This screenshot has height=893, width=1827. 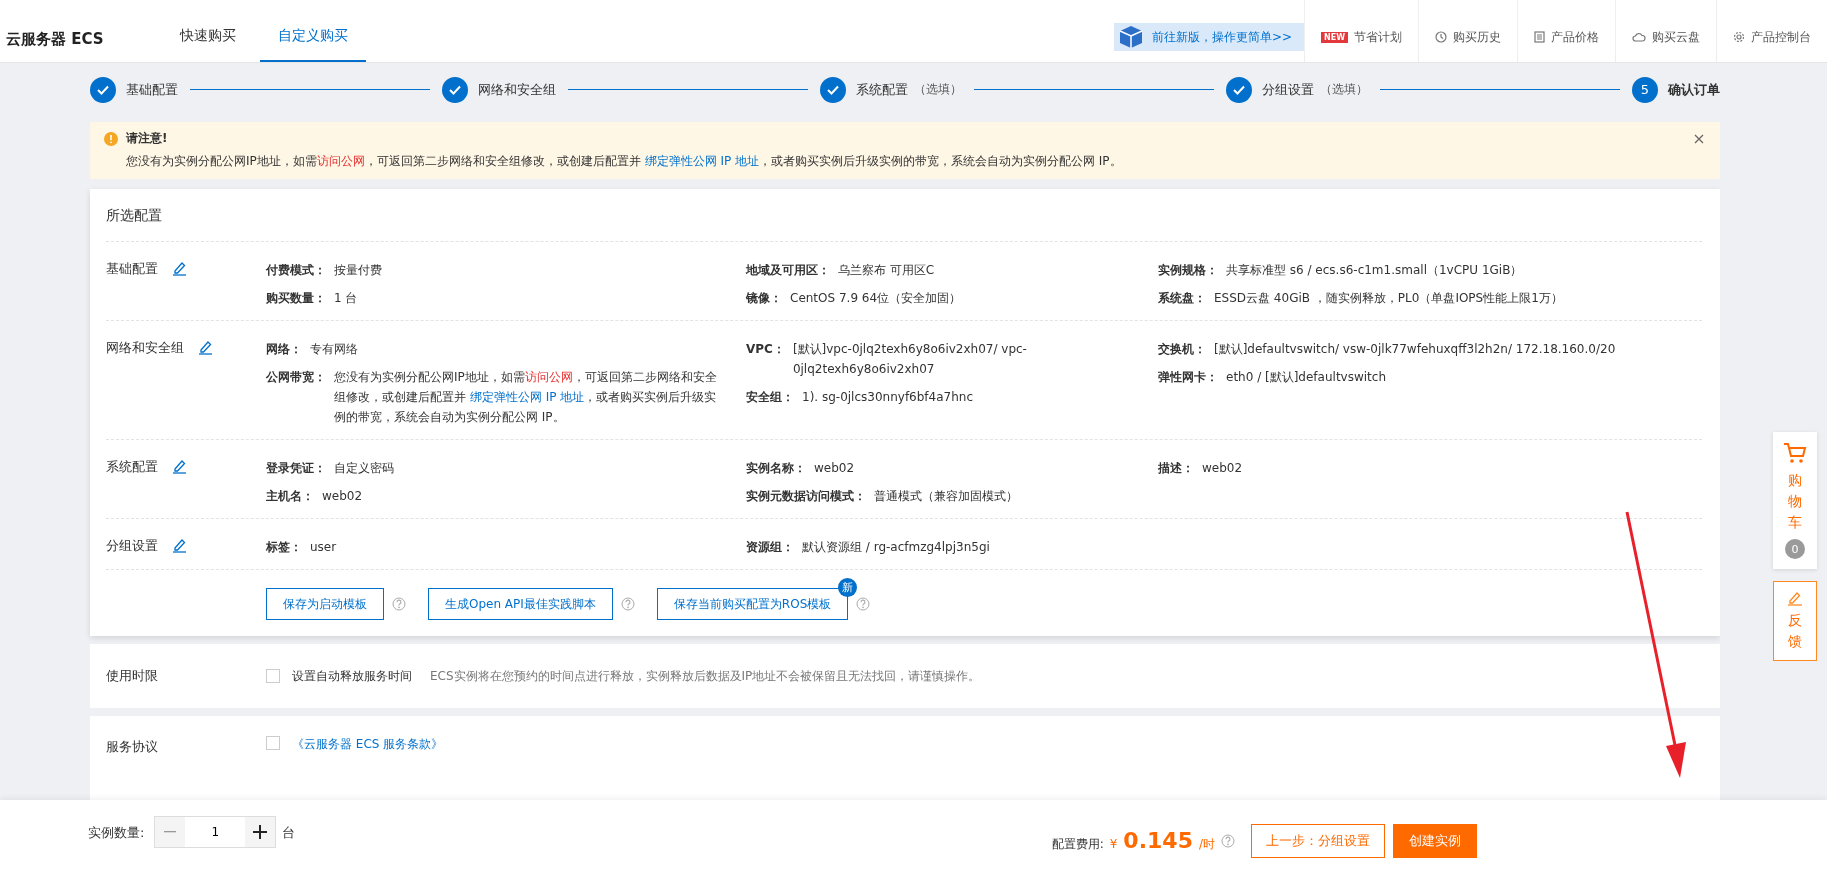 I want to click on new-badge: 新, so click(x=848, y=587).